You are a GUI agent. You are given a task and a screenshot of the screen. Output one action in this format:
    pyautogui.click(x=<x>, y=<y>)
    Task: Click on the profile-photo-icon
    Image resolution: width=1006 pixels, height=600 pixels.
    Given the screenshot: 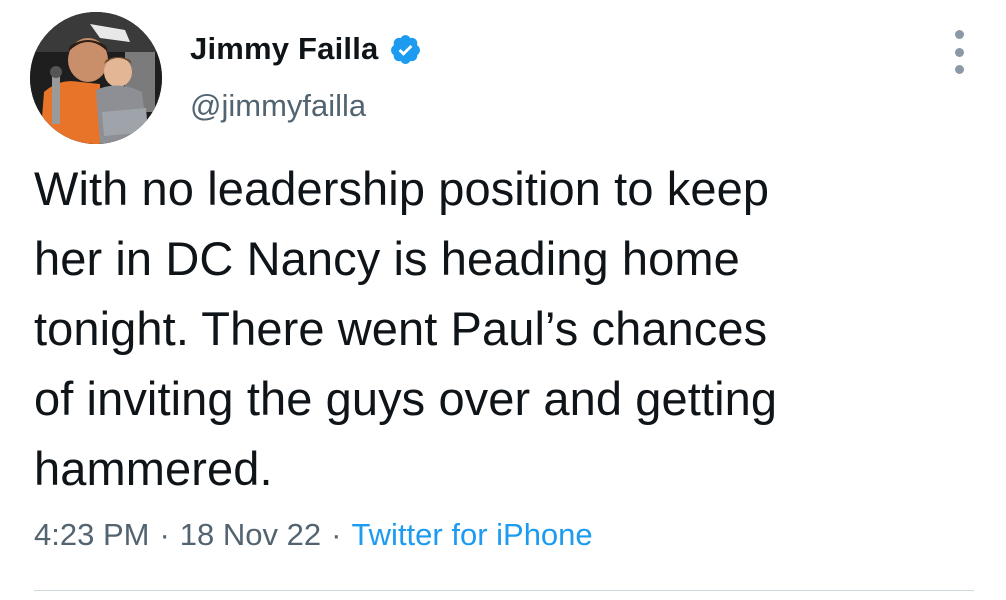 What is the action you would take?
    pyautogui.click(x=96, y=78)
    